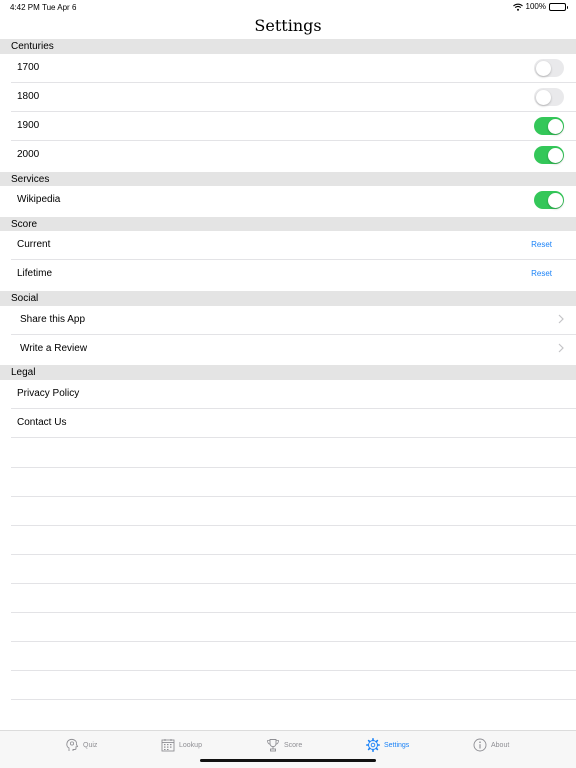 Image resolution: width=576 pixels, height=768 pixels. I want to click on tab-about: About, so click(491, 745).